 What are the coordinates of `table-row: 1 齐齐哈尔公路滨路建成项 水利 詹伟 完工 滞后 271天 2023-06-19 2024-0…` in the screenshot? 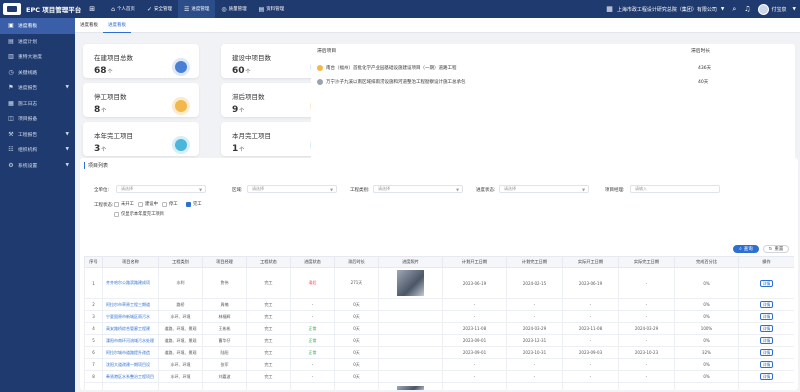 It's located at (439, 283).